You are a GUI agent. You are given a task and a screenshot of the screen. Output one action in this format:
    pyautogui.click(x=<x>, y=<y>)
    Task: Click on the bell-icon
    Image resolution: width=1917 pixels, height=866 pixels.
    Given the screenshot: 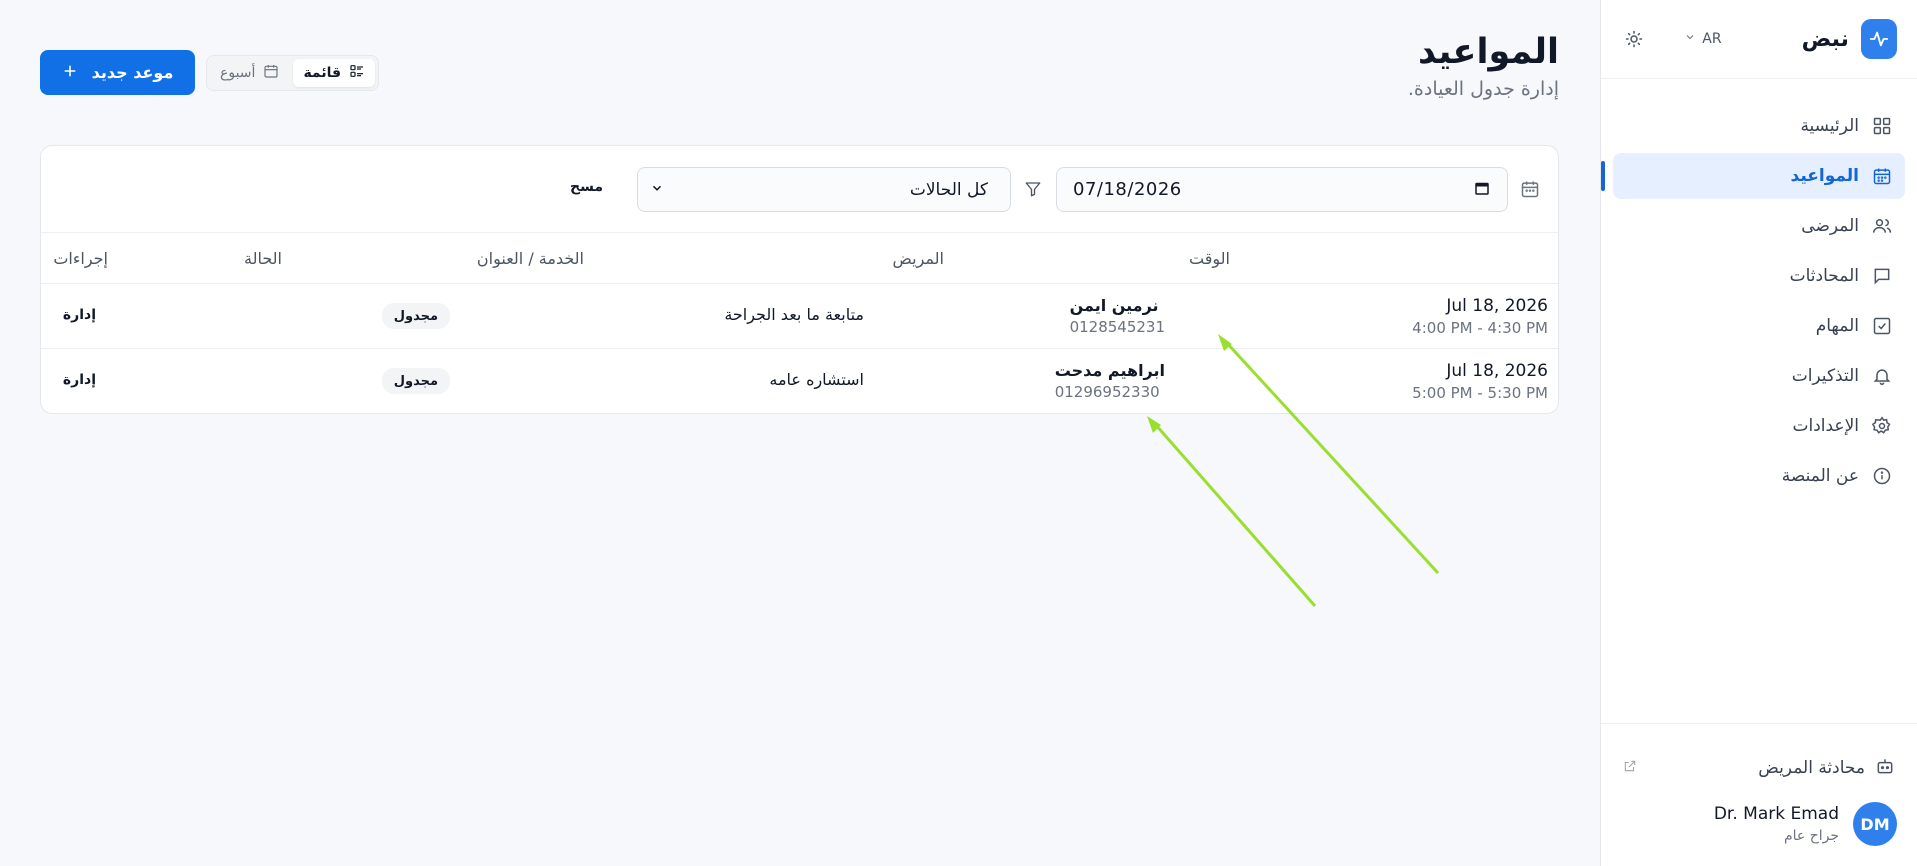 What is the action you would take?
    pyautogui.click(x=1882, y=376)
    